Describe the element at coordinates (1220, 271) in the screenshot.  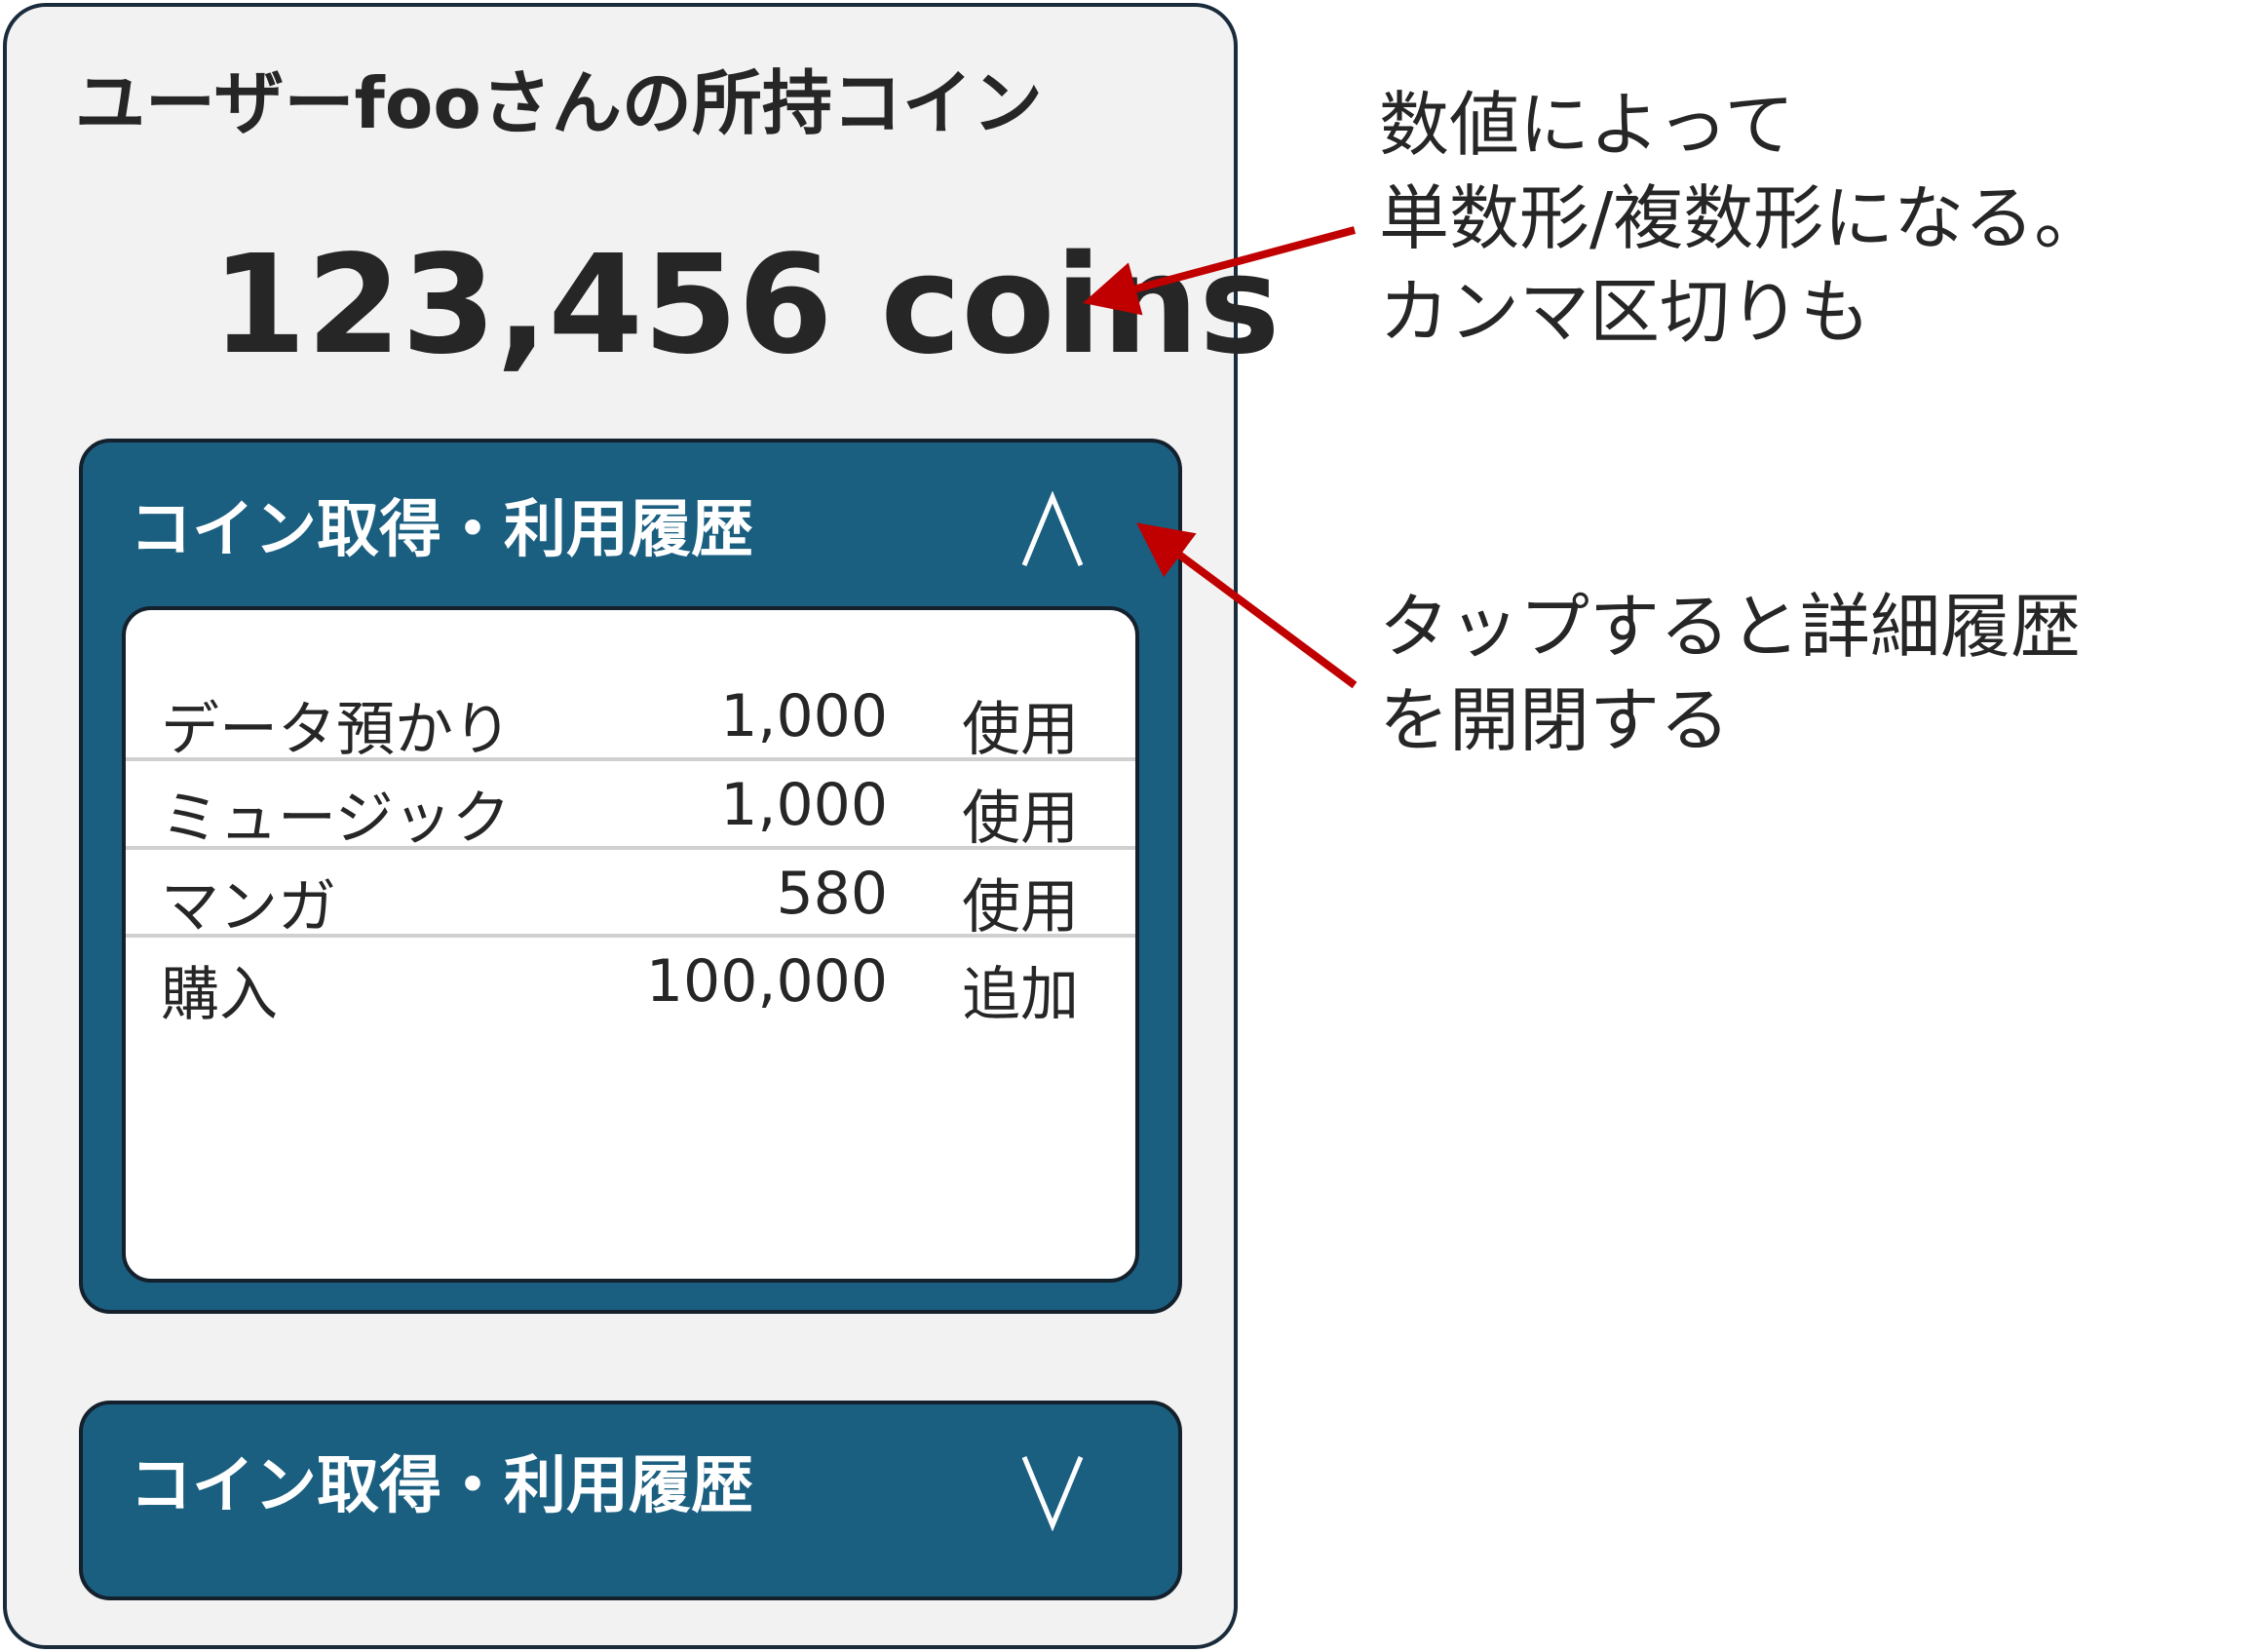
I see `amount-arrow` at that location.